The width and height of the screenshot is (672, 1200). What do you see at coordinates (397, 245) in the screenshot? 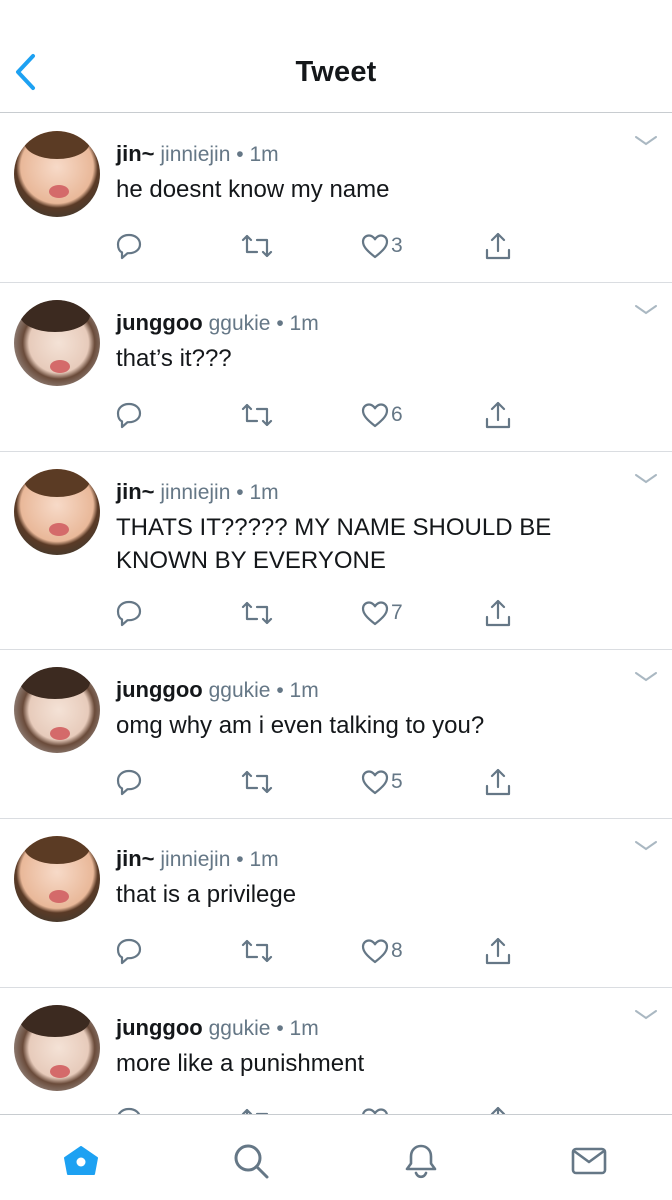
I see `like-count: 3` at bounding box center [397, 245].